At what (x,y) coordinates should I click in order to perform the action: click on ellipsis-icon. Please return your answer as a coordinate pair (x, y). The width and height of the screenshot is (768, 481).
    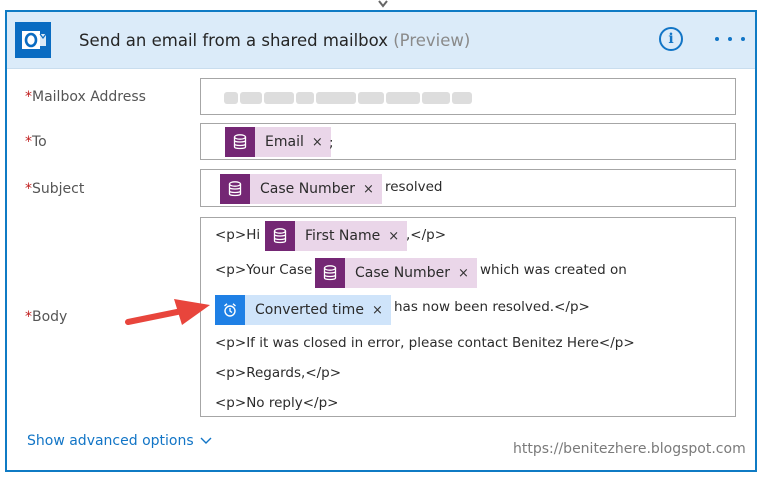
    Looking at the image, I should click on (733, 40).